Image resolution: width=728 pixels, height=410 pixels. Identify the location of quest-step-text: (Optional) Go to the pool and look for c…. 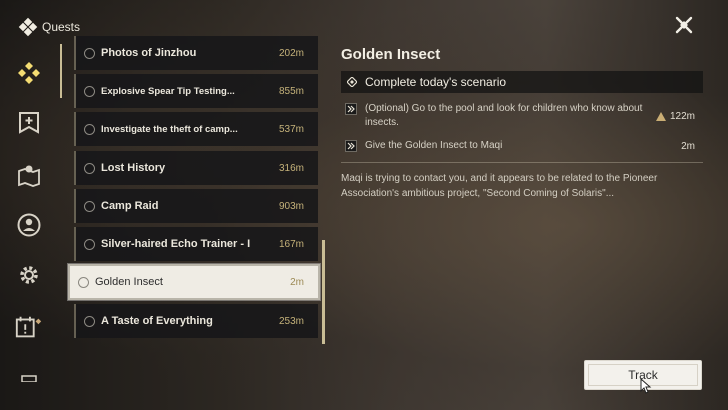
(504, 115).